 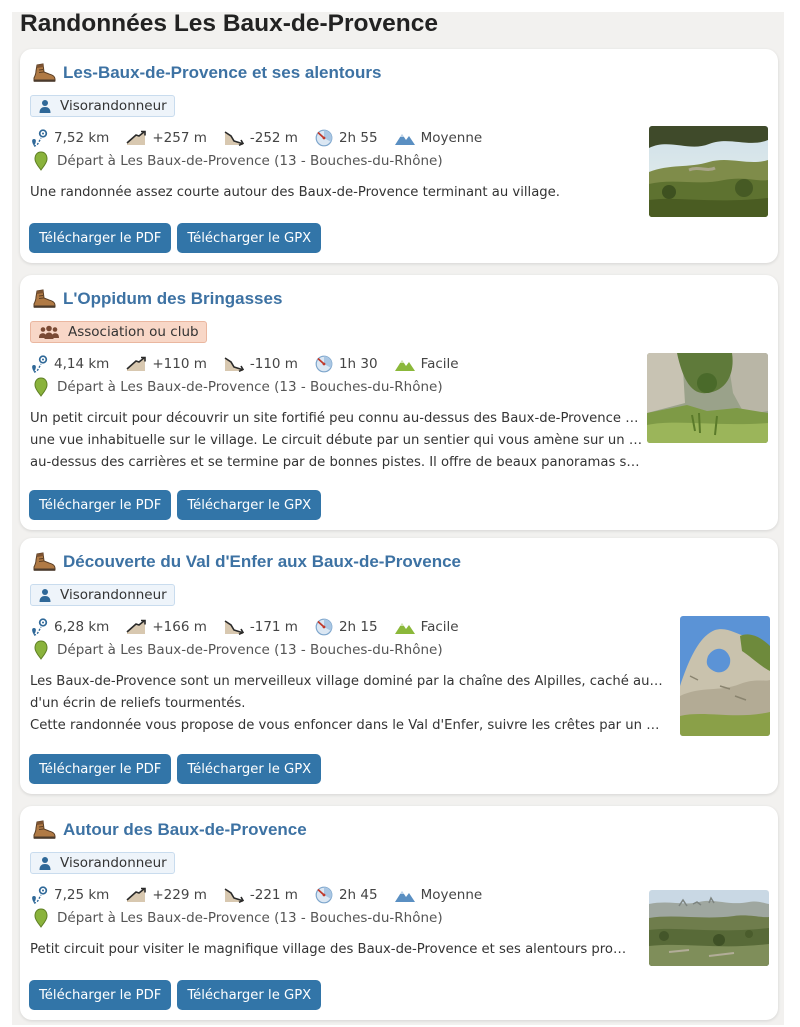 What do you see at coordinates (273, 138) in the screenshot?
I see `descent-value: -252 m` at bounding box center [273, 138].